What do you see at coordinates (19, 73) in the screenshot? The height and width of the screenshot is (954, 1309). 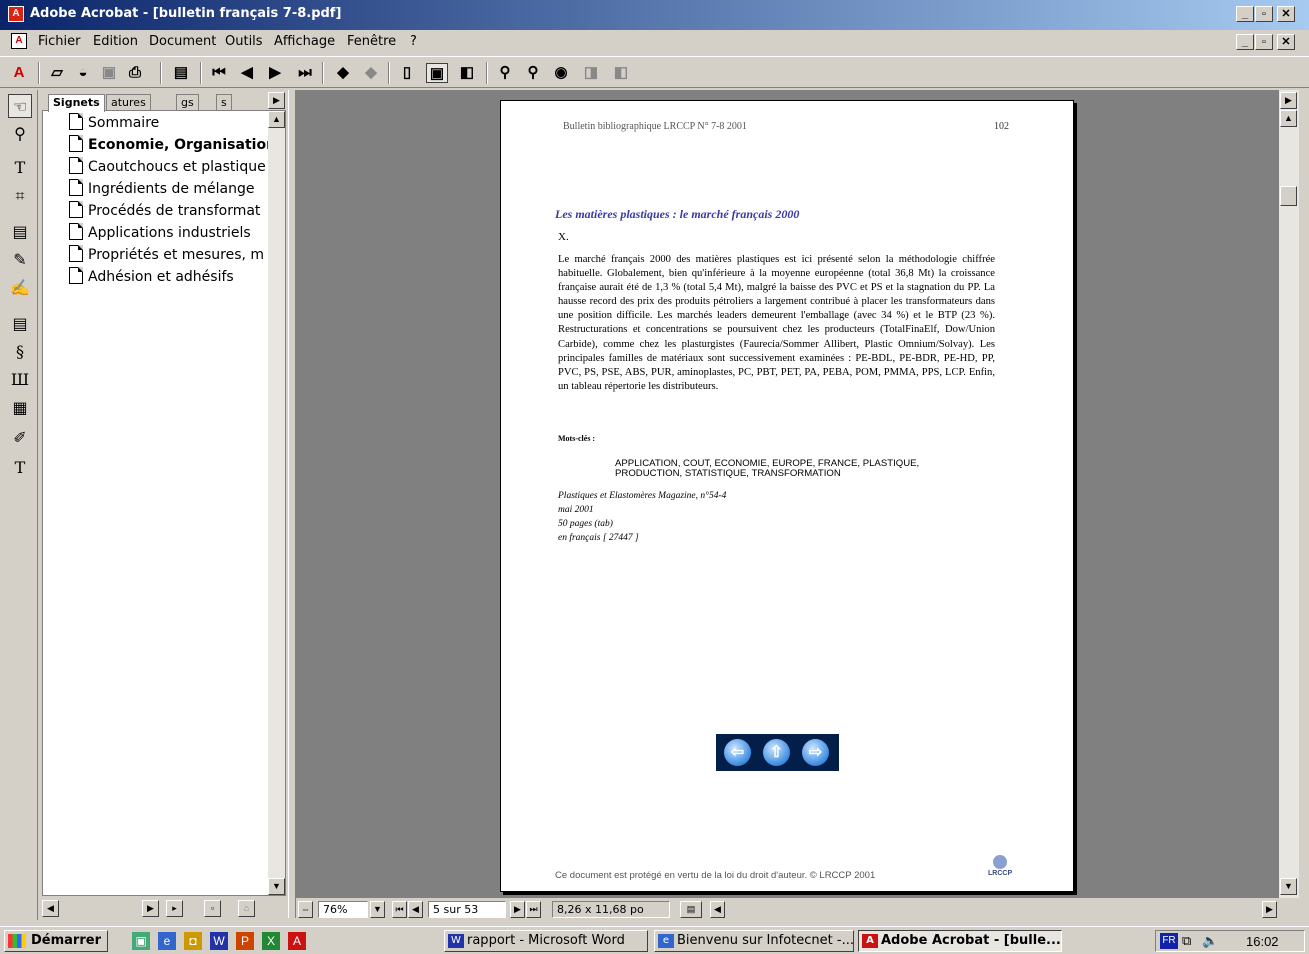 I see `acrobat-logo-icon: A` at bounding box center [19, 73].